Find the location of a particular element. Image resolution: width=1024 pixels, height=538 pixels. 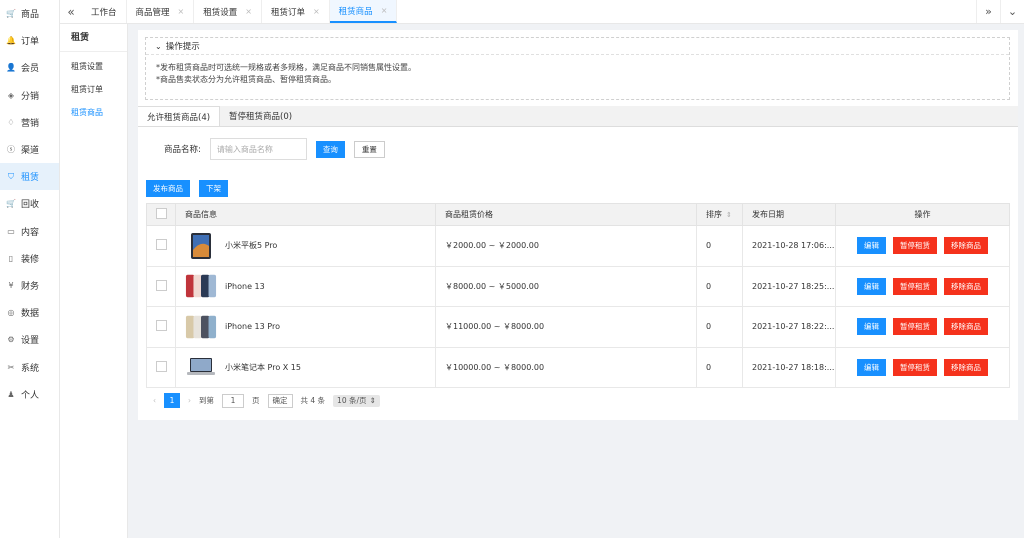

sidebar-item-label: 租赁 is located at coordinates (30, 178).